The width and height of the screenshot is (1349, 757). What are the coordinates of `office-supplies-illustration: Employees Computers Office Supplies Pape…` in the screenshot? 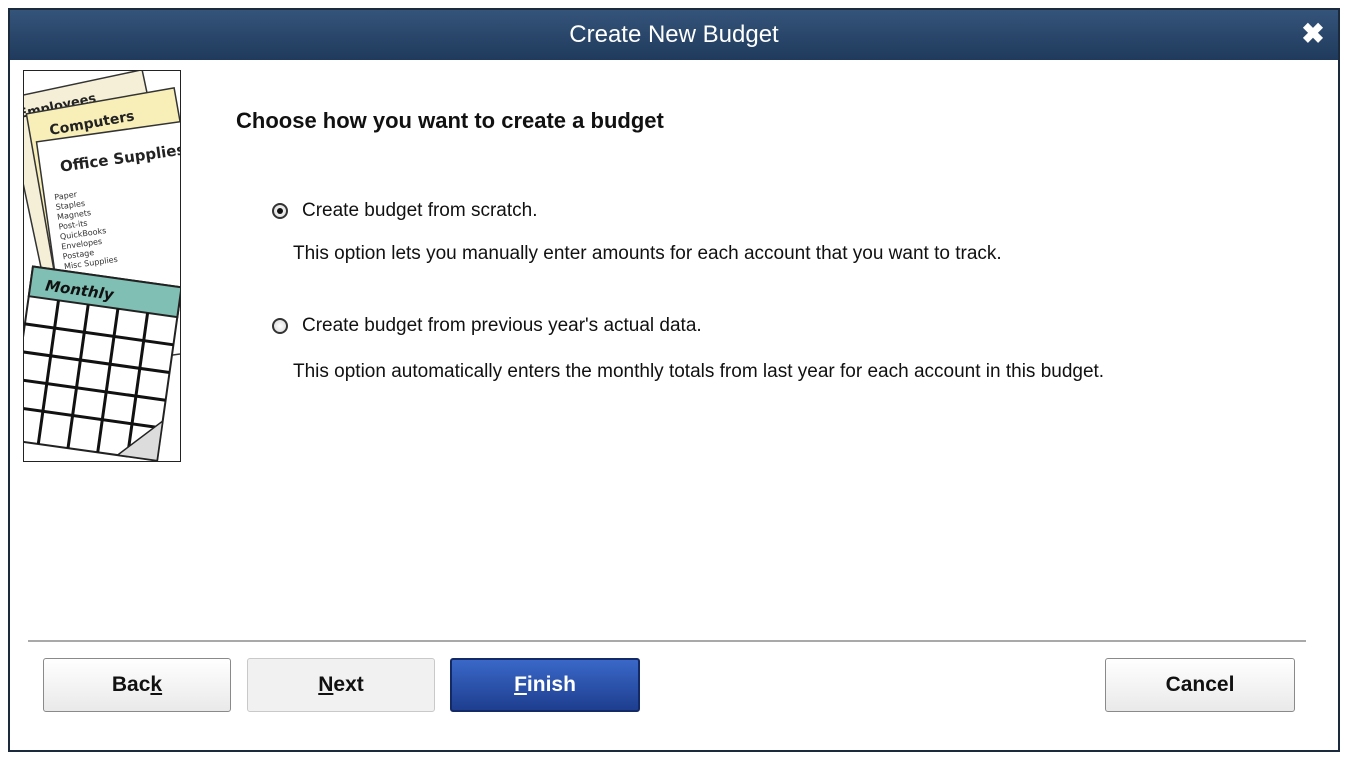 It's located at (102, 266).